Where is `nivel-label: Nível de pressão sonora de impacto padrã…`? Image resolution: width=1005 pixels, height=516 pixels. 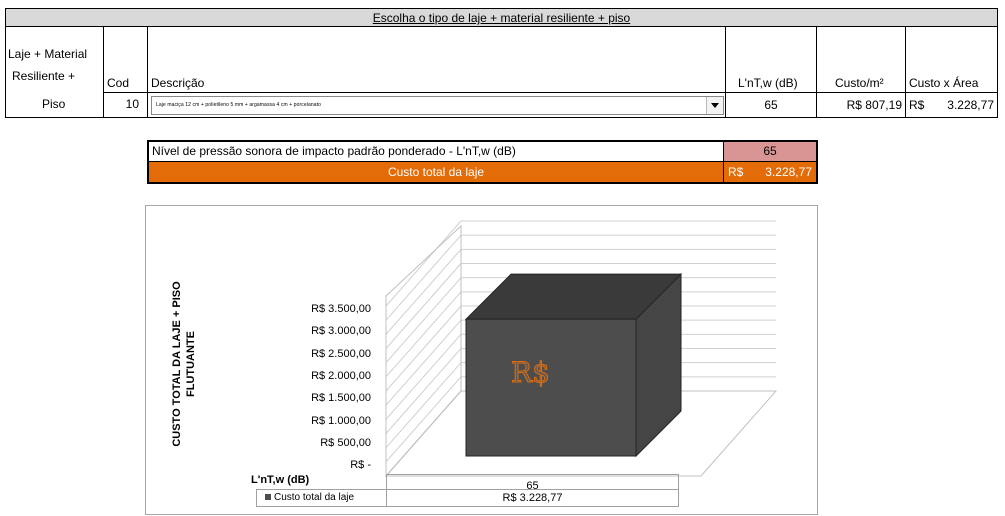 nivel-label: Nível de pressão sonora de impacto padrã… is located at coordinates (436, 152).